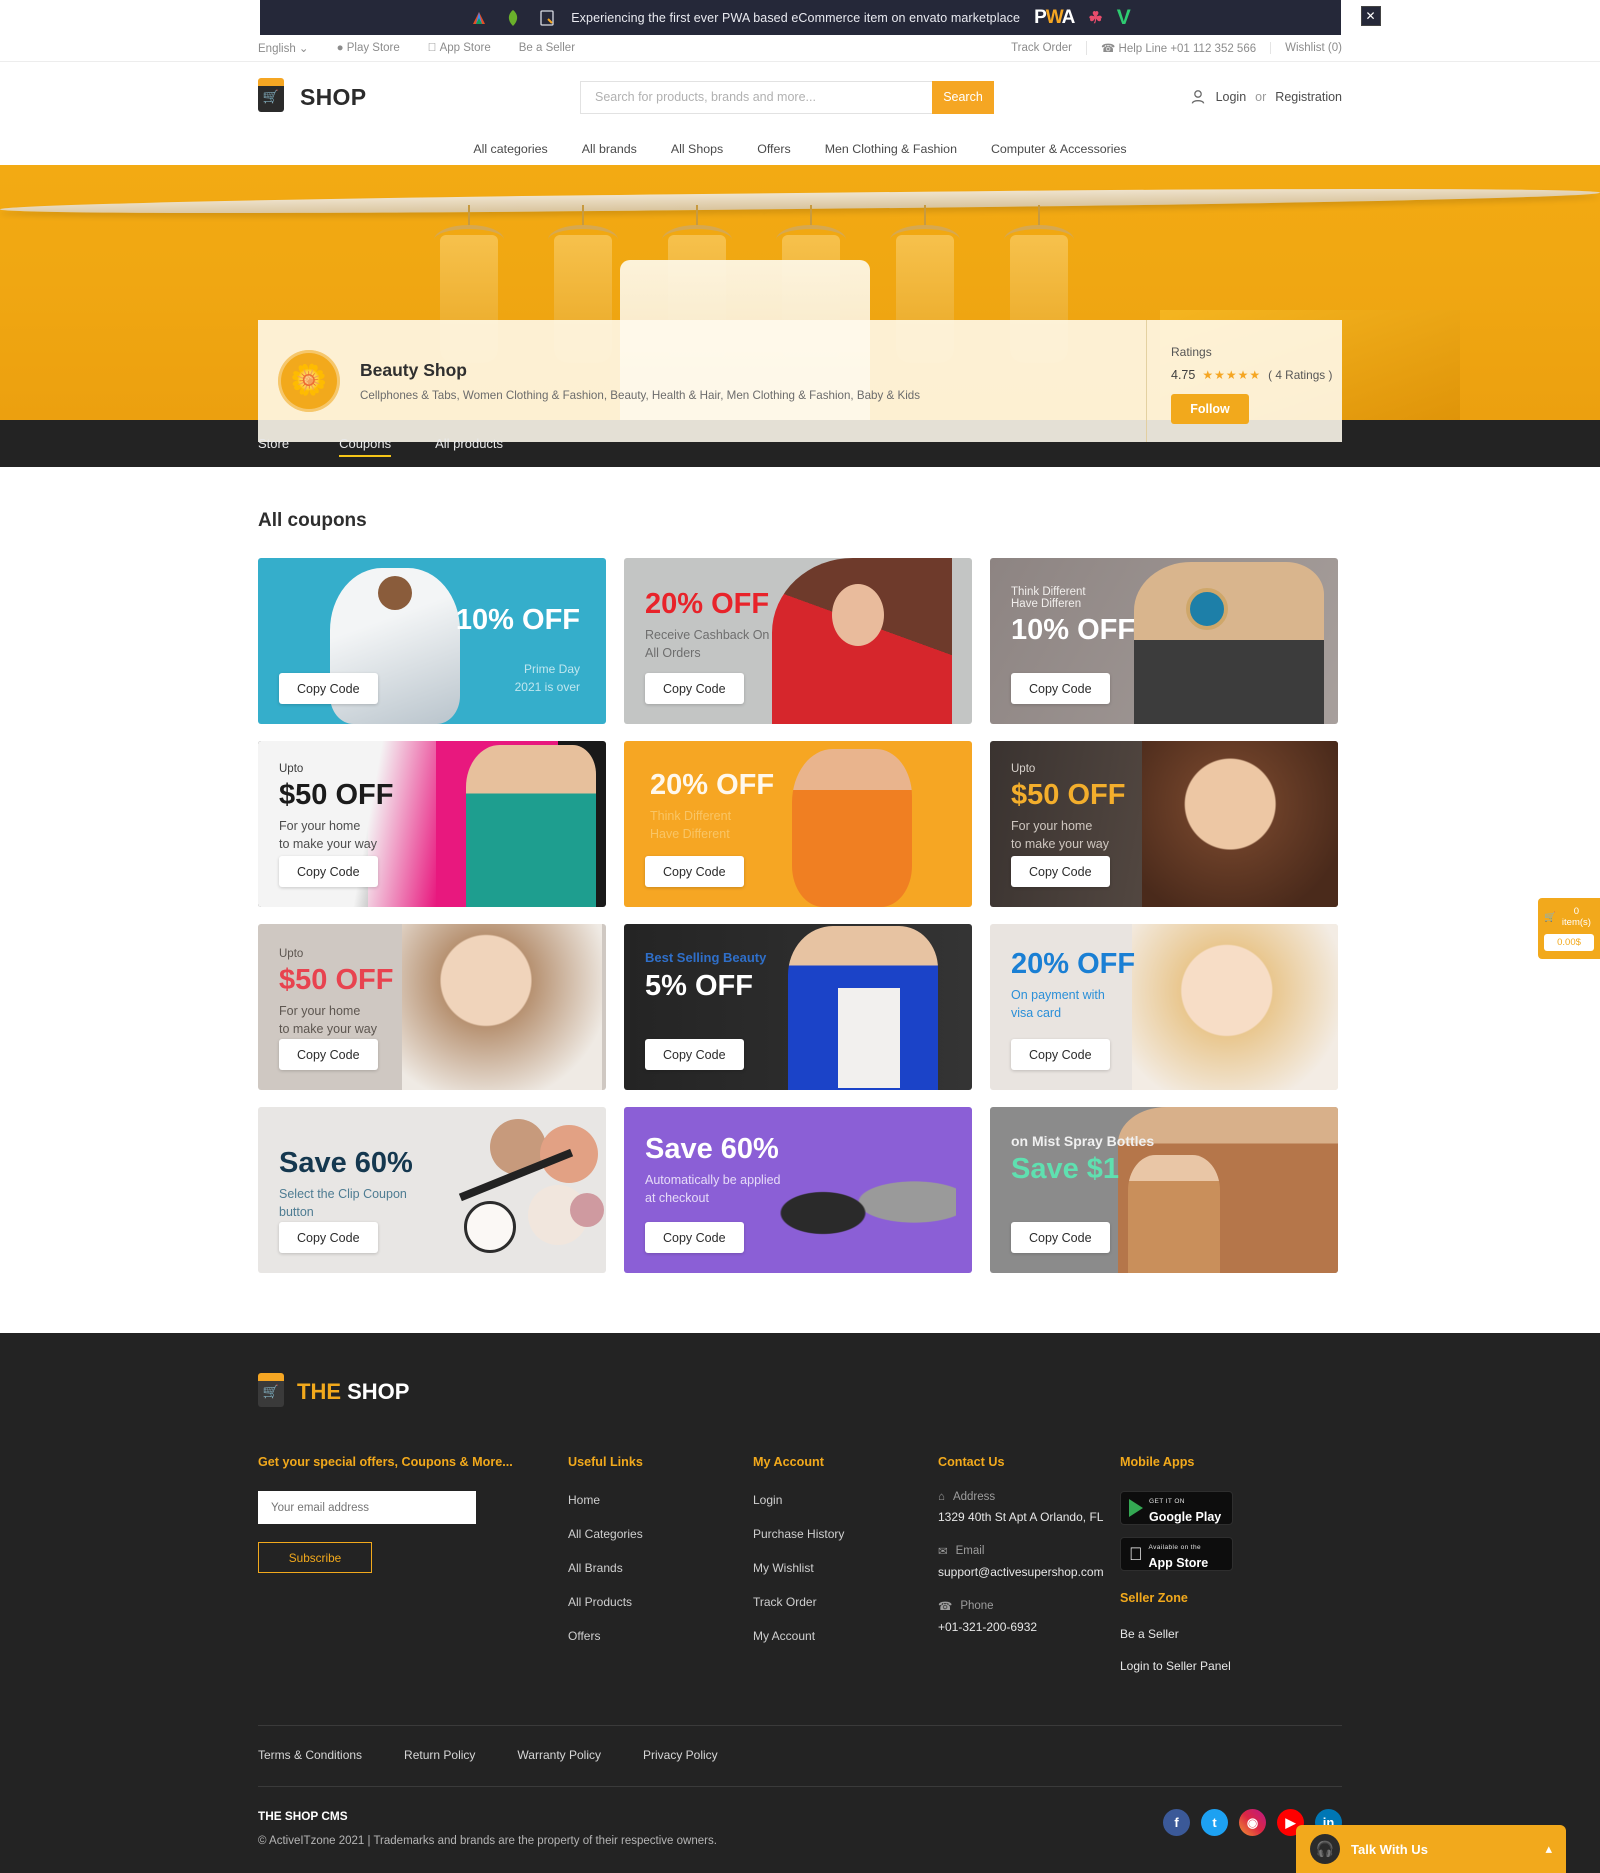  Describe the element at coordinates (697, 149) in the screenshot. I see `nav-item-all-shops: All Shops` at that location.